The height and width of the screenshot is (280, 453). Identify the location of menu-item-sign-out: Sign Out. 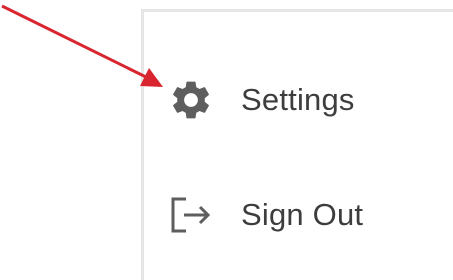
(298, 215).